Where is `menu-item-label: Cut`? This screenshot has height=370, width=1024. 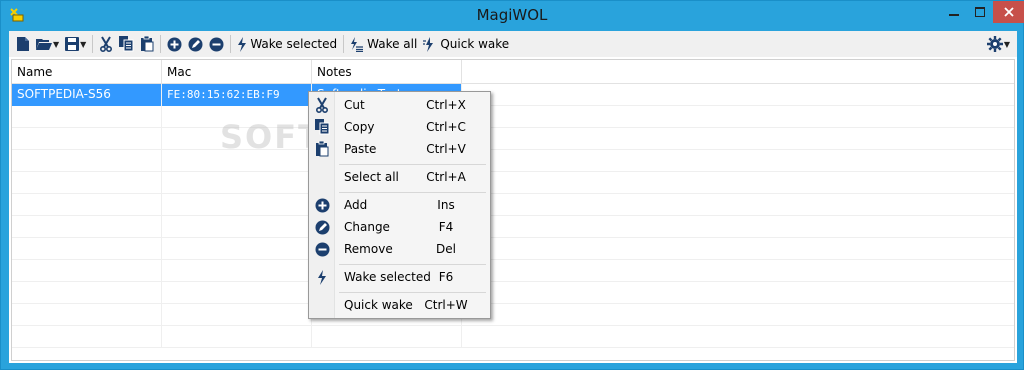 menu-item-label: Cut is located at coordinates (354, 105).